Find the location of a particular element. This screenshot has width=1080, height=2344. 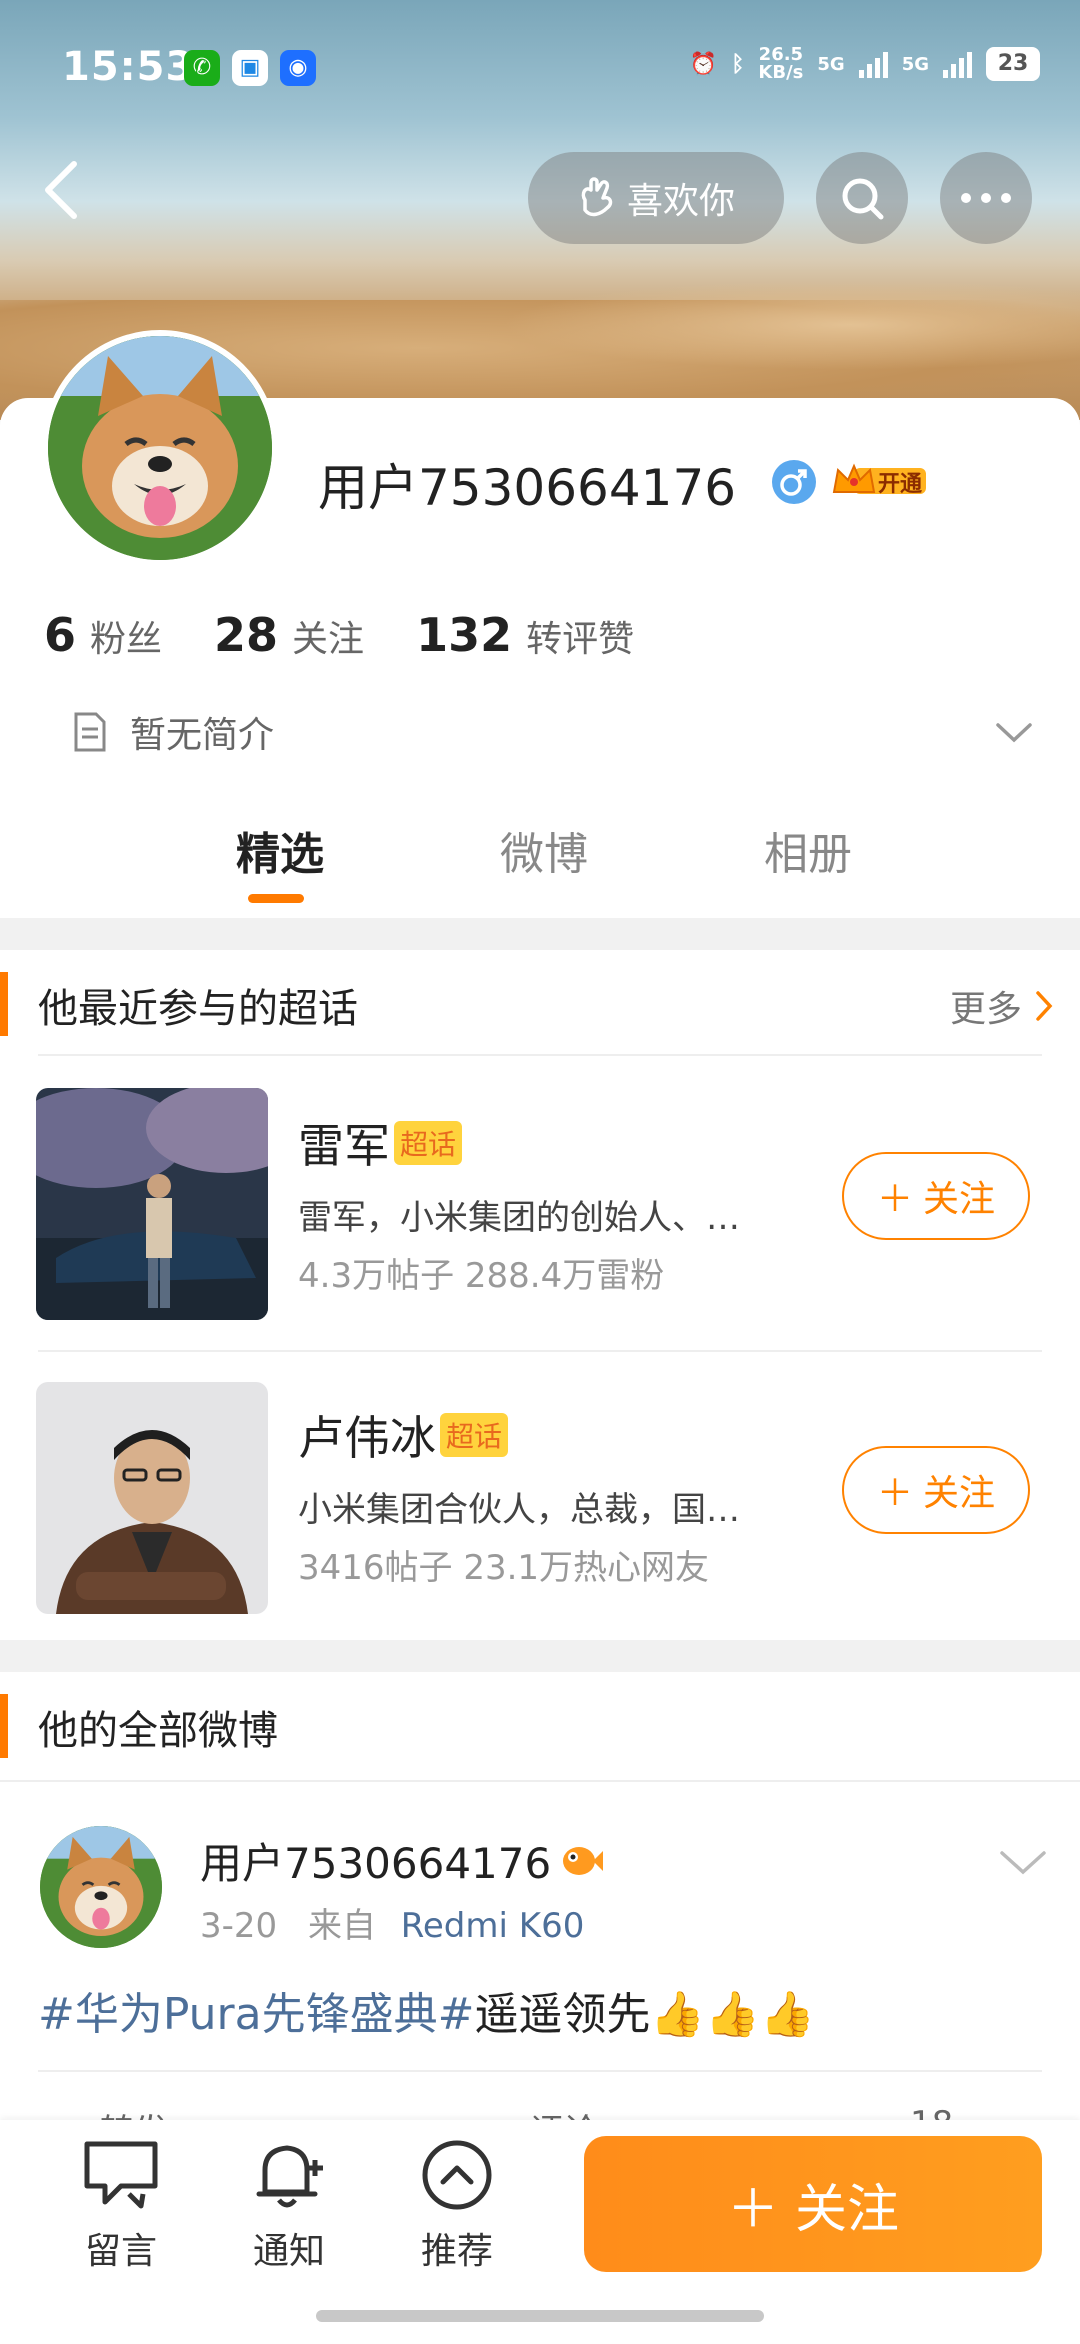

topic-name-text: 雷军 is located at coordinates (344, 1146).